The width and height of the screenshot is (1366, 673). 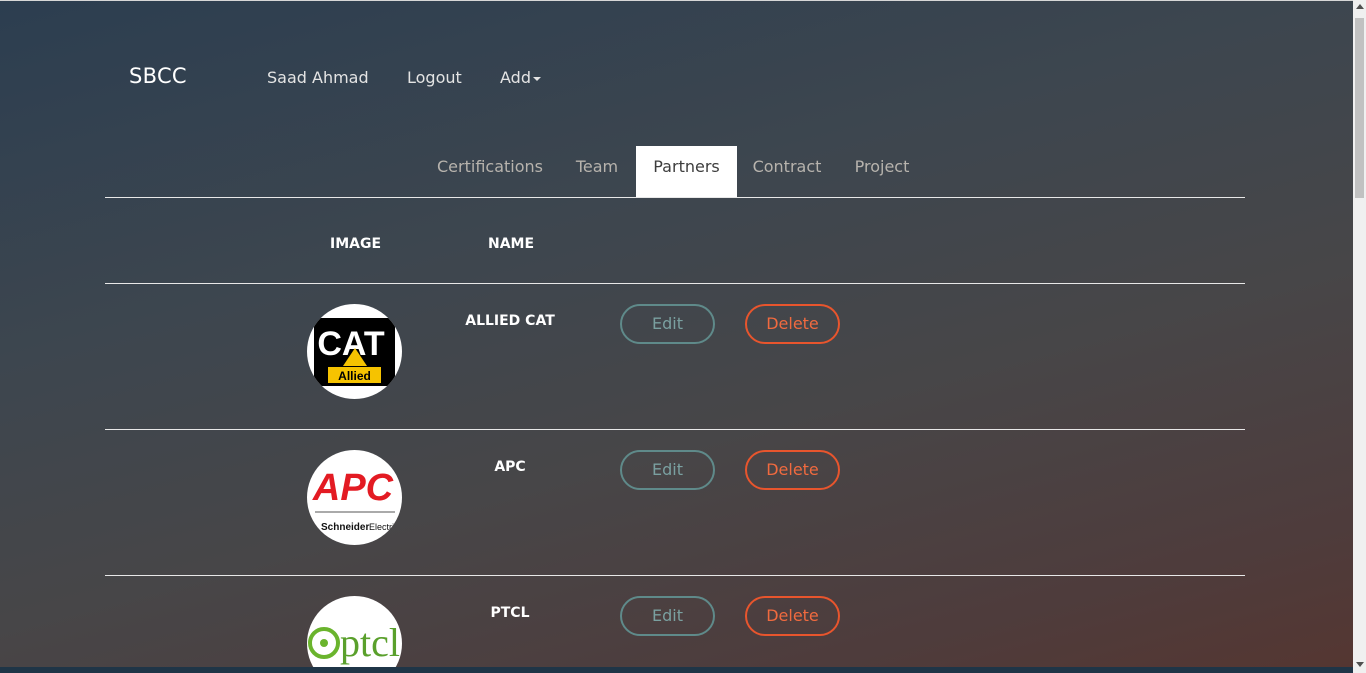 What do you see at coordinates (510, 321) in the screenshot?
I see `partner-name: ALLIED CAT` at bounding box center [510, 321].